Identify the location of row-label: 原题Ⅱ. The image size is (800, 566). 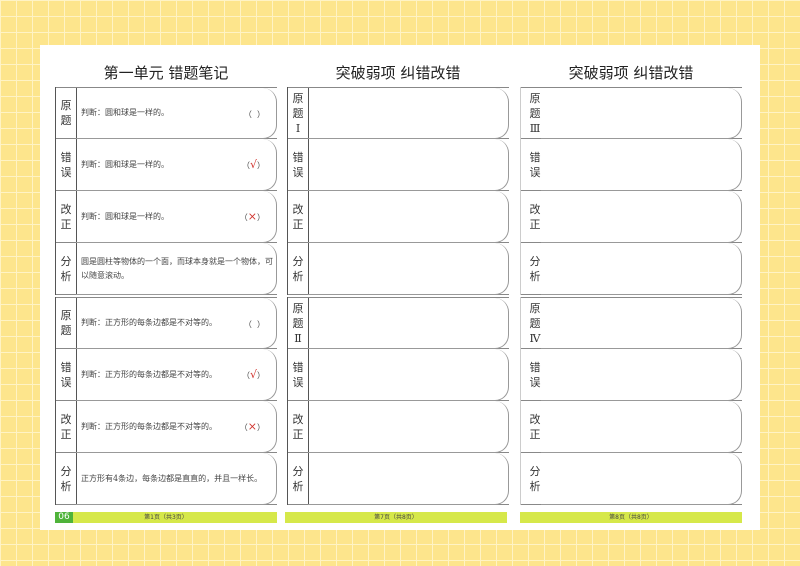
(298, 323).